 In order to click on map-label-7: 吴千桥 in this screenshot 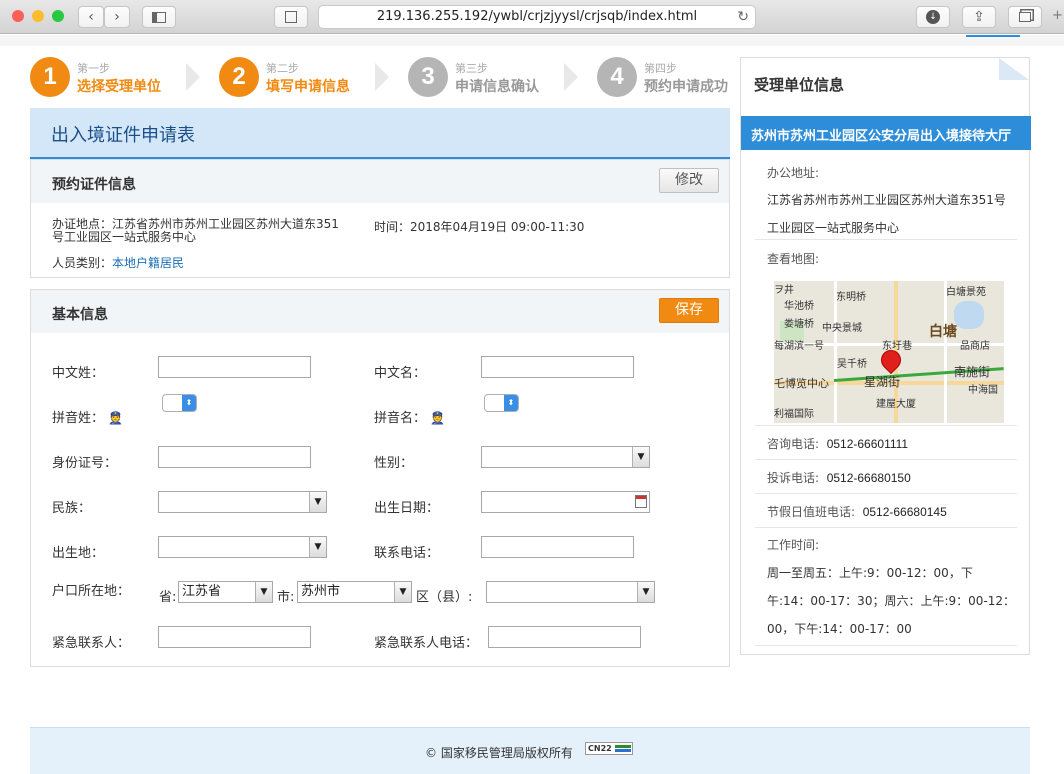, I will do `click(852, 364)`.